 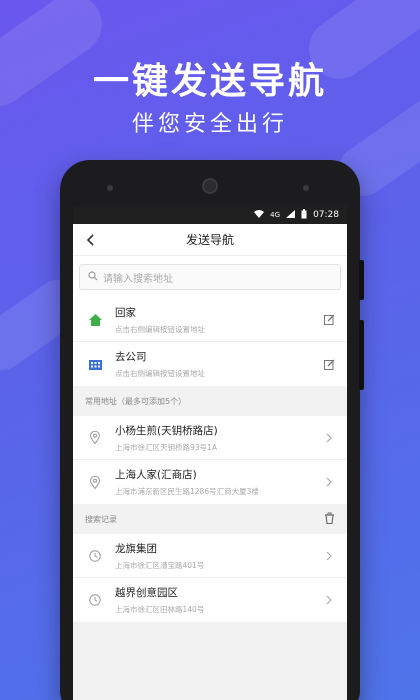 What do you see at coordinates (210, 519) in the screenshot?
I see `history-section-header: 搜索记录` at bounding box center [210, 519].